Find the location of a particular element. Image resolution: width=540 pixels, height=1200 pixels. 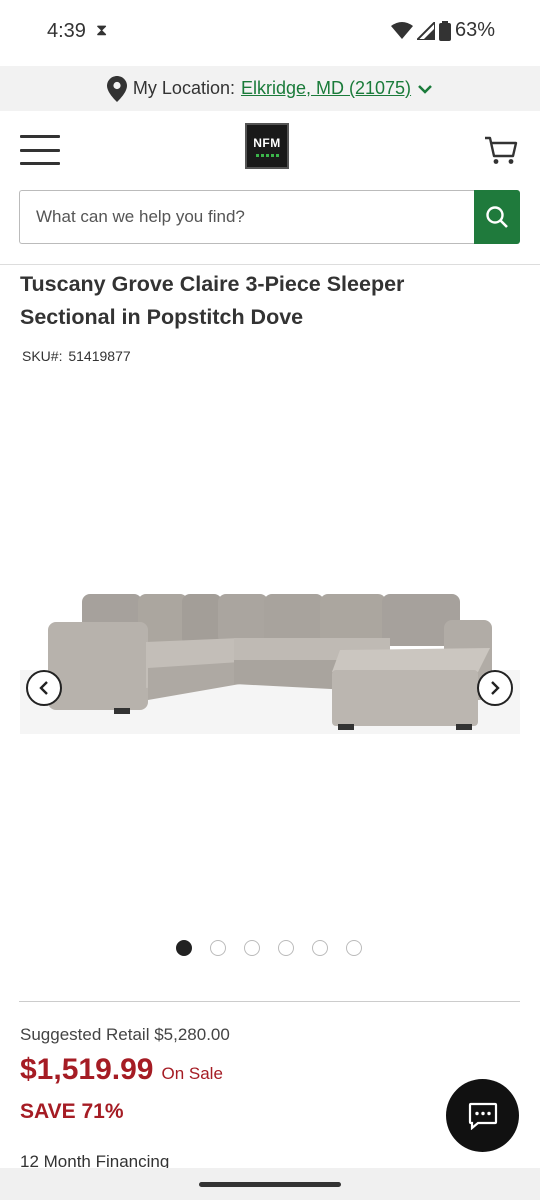

battery-icon is located at coordinates (444, 30).